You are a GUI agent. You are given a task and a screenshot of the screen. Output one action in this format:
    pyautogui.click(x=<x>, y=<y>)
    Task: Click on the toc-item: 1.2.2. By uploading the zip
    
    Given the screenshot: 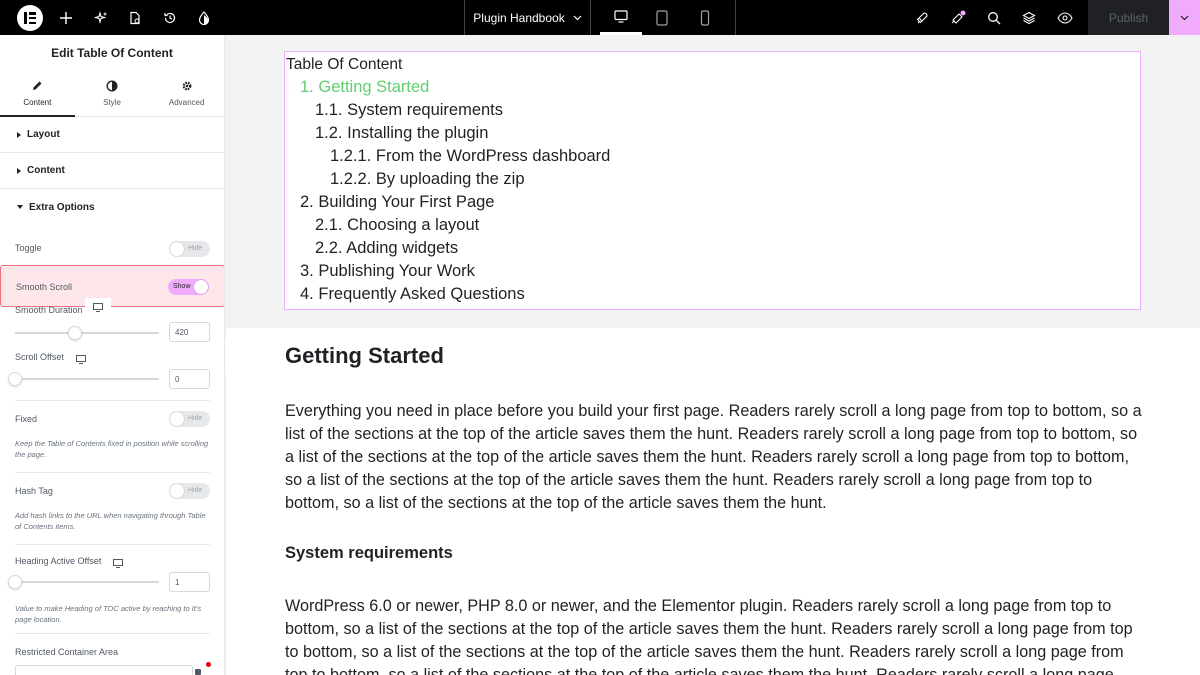 What is the action you would take?
    pyautogui.click(x=427, y=179)
    